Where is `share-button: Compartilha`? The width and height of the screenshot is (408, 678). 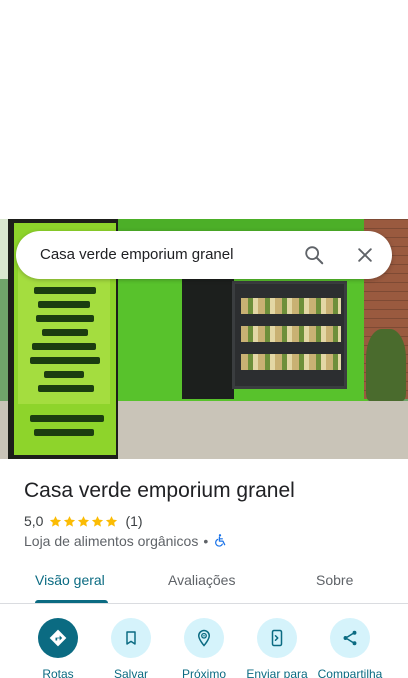 share-button: Compartilha is located at coordinates (350, 648).